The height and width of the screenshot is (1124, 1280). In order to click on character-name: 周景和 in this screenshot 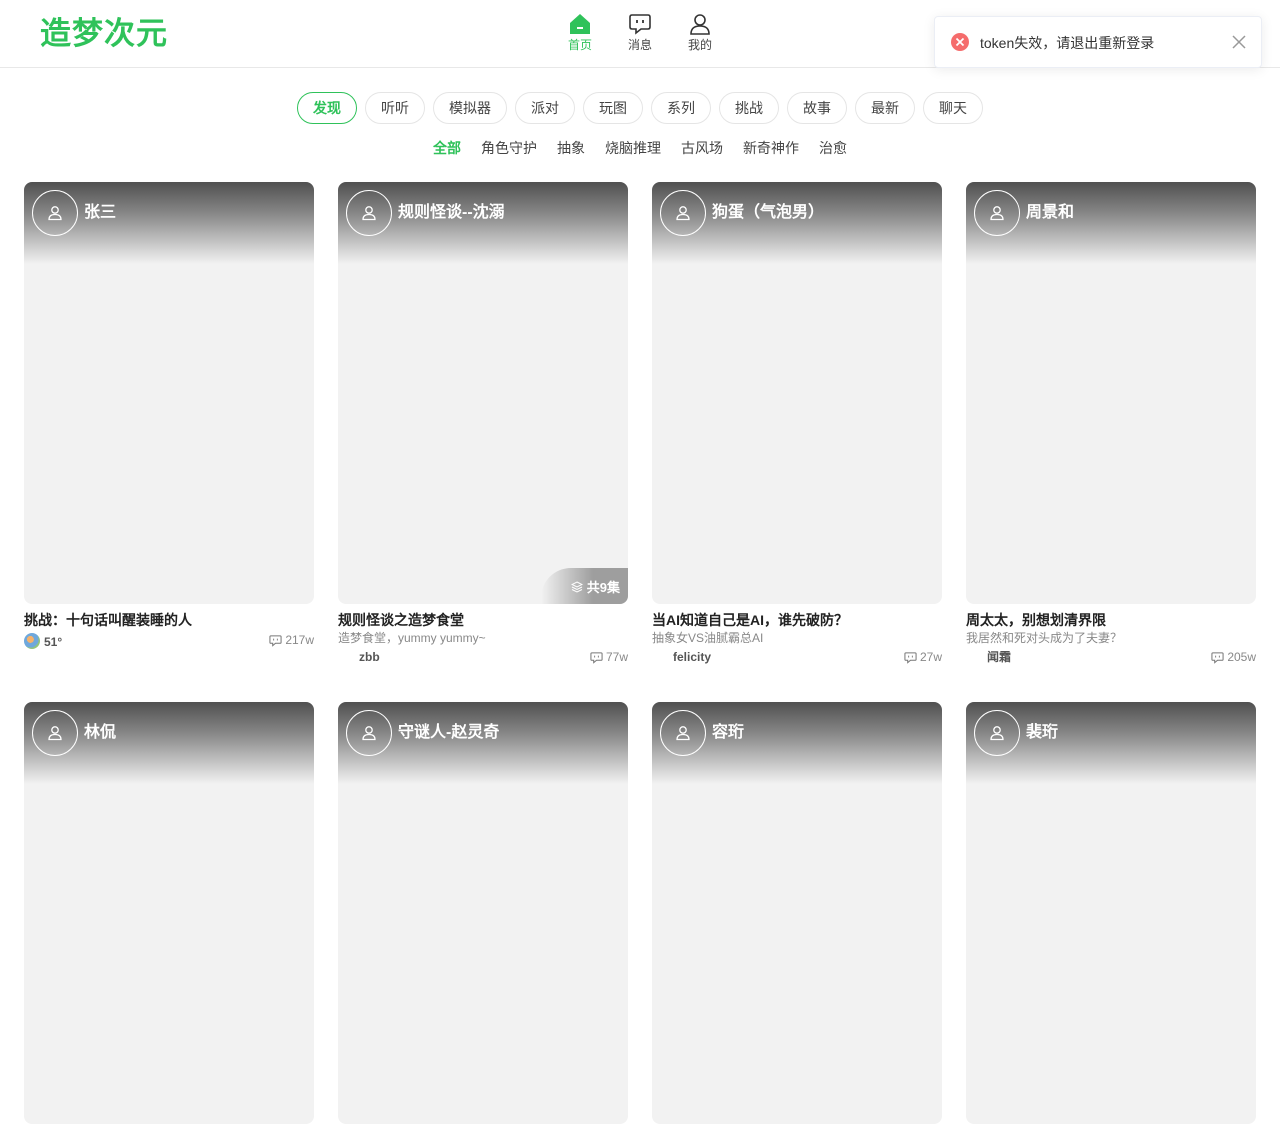, I will do `click(1050, 212)`.